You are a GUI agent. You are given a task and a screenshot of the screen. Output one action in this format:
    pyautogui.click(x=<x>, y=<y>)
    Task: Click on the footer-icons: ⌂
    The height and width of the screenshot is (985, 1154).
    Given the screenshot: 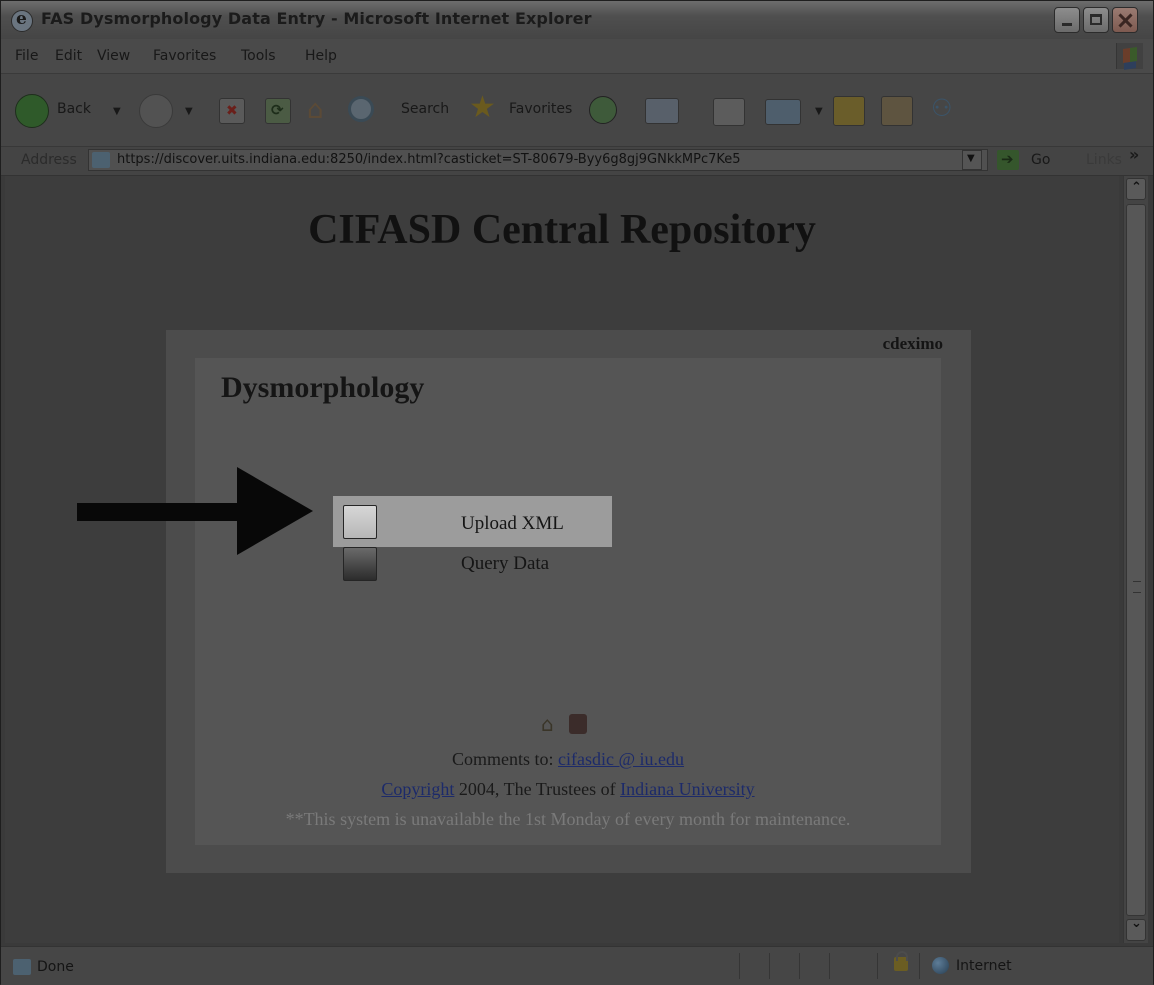 What is the action you would take?
    pyautogui.click(x=571, y=725)
    